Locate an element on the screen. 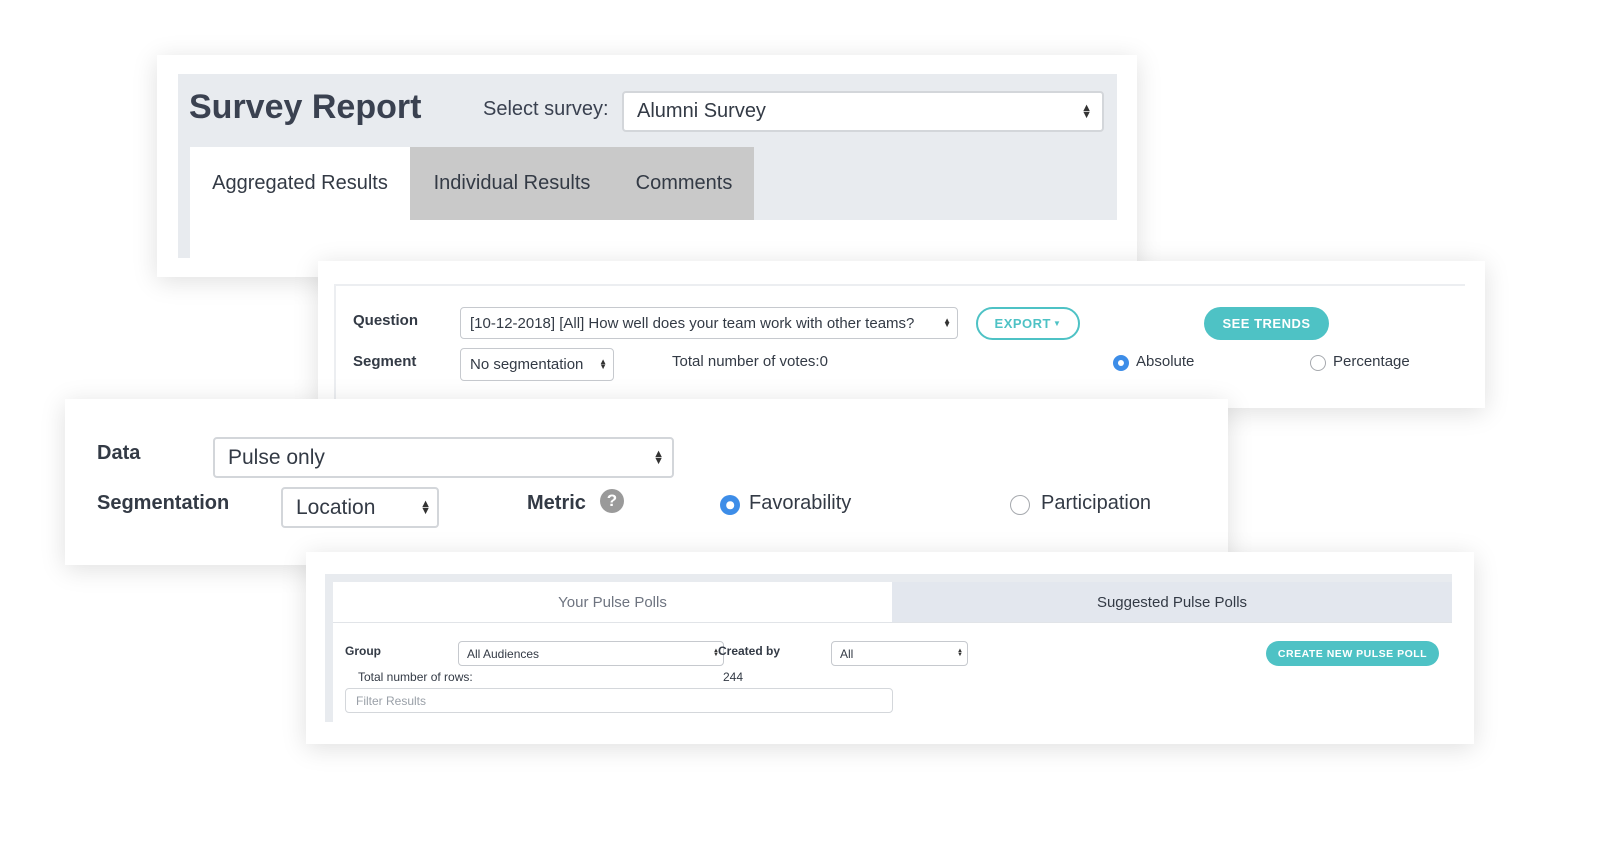 This screenshot has height=859, width=1600. caret-down-icon: ▼ is located at coordinates (1057, 323).